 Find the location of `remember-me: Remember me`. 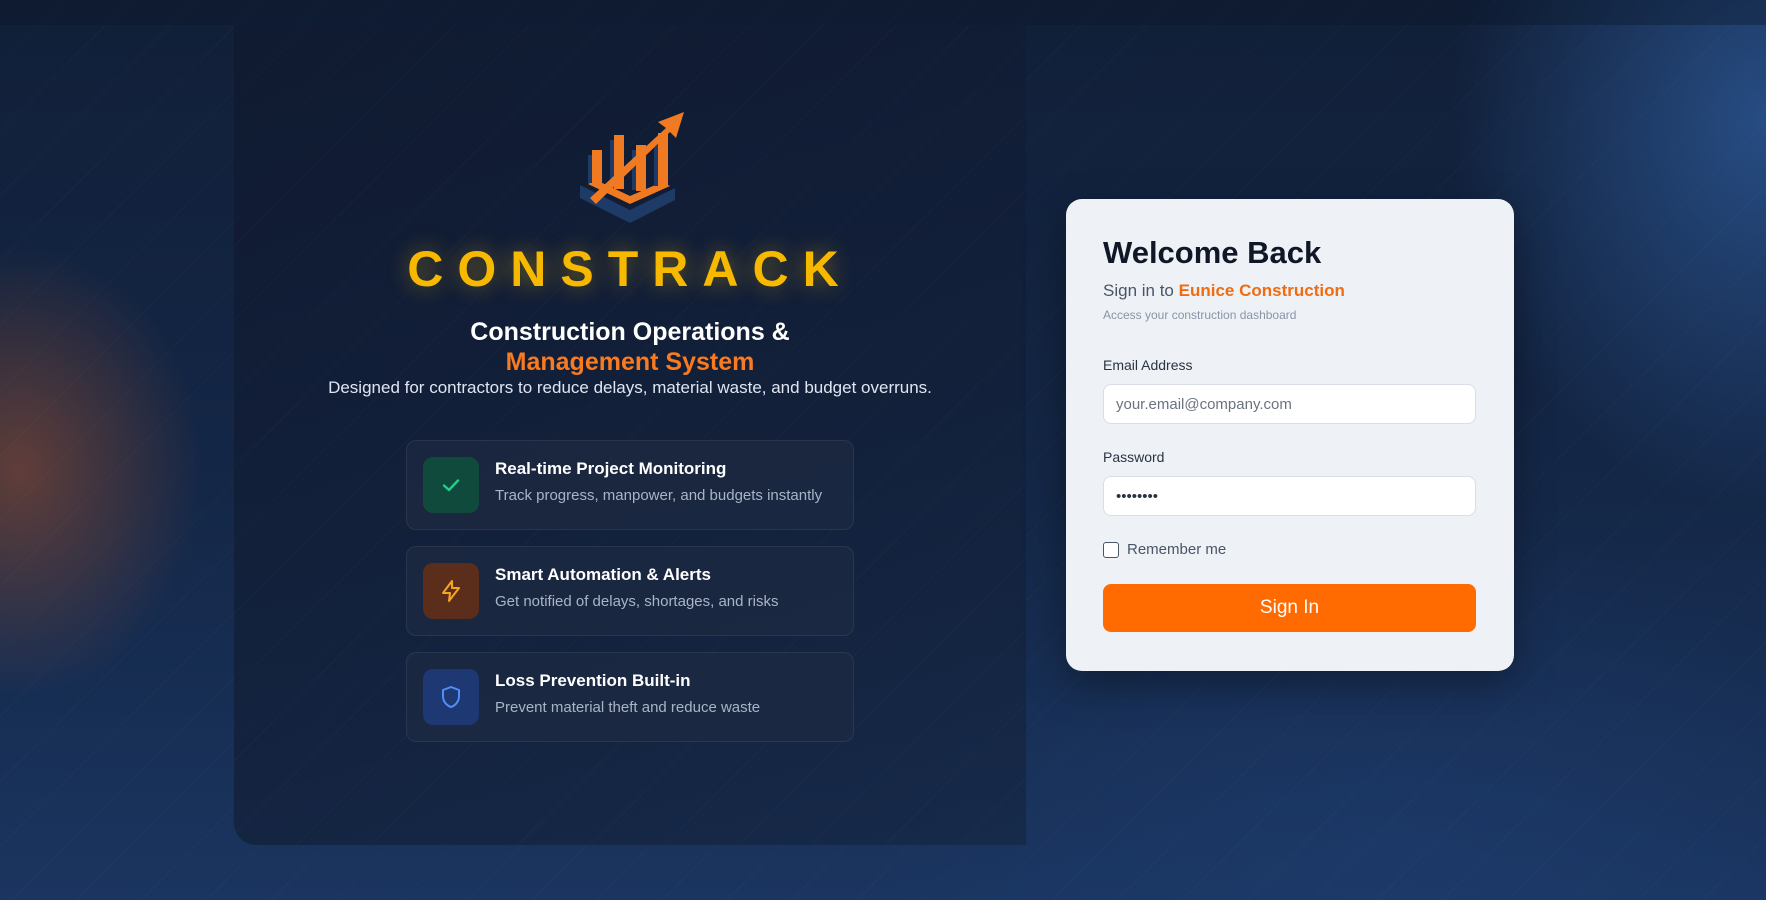

remember-me: Remember me is located at coordinates (1164, 549).